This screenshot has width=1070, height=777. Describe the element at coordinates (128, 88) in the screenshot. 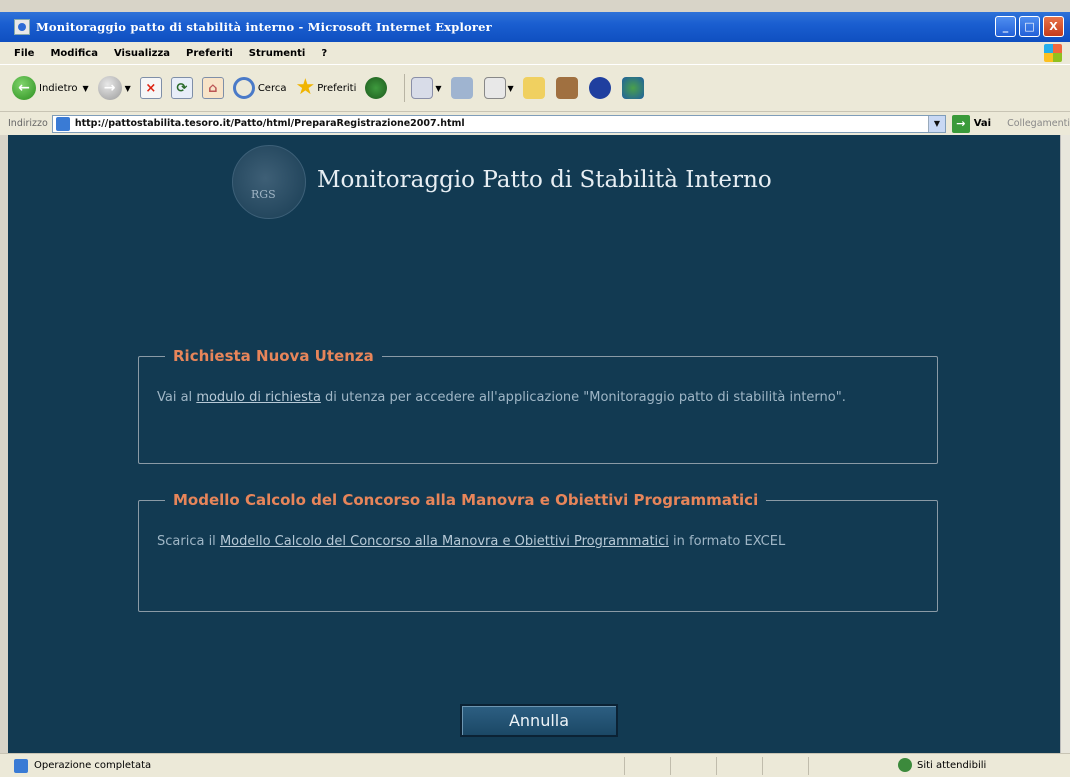

I see `forward-dropdown-icon: ▼` at that location.